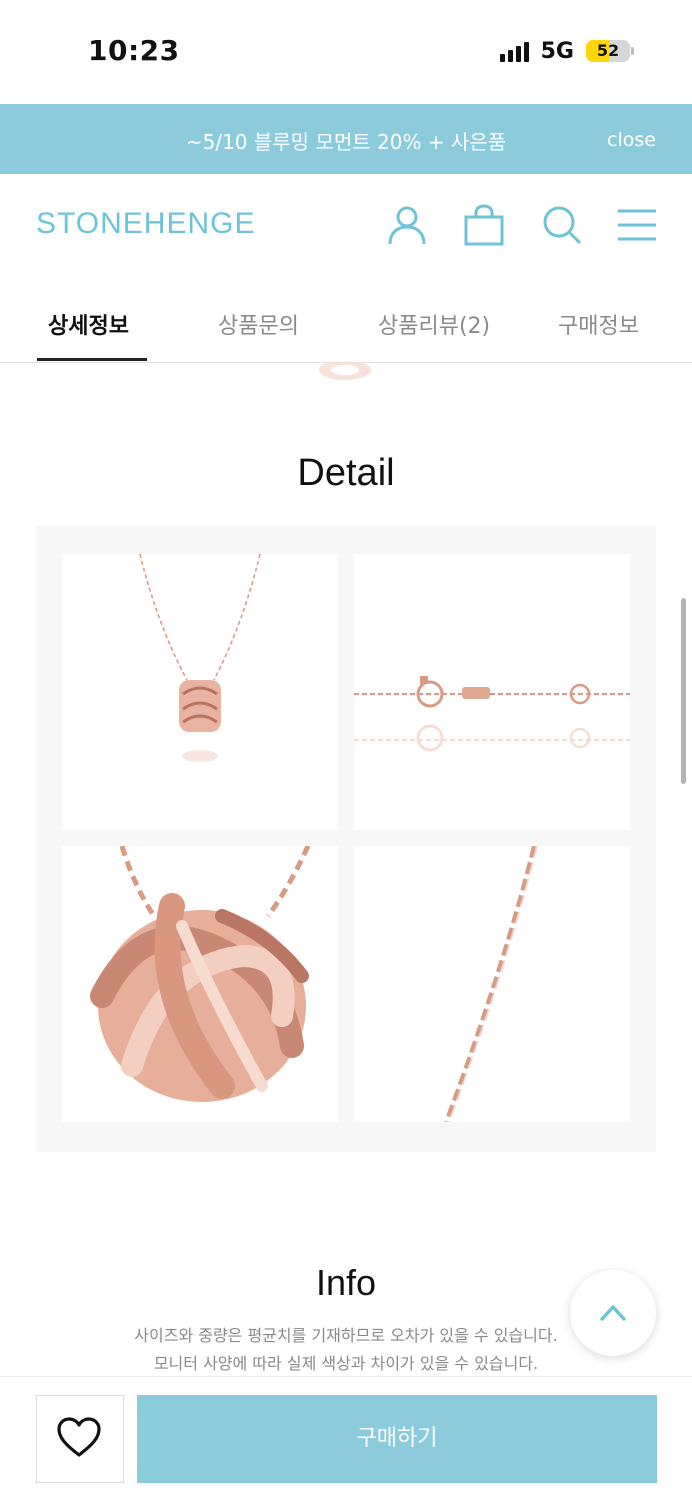  What do you see at coordinates (258, 324) in the screenshot?
I see `tab-inquiry: 상품문의` at bounding box center [258, 324].